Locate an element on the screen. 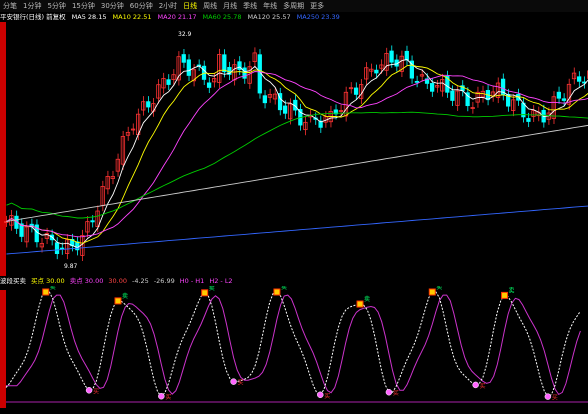 The height and width of the screenshot is (414, 588). period-tab: 更多 is located at coordinates (317, 6).